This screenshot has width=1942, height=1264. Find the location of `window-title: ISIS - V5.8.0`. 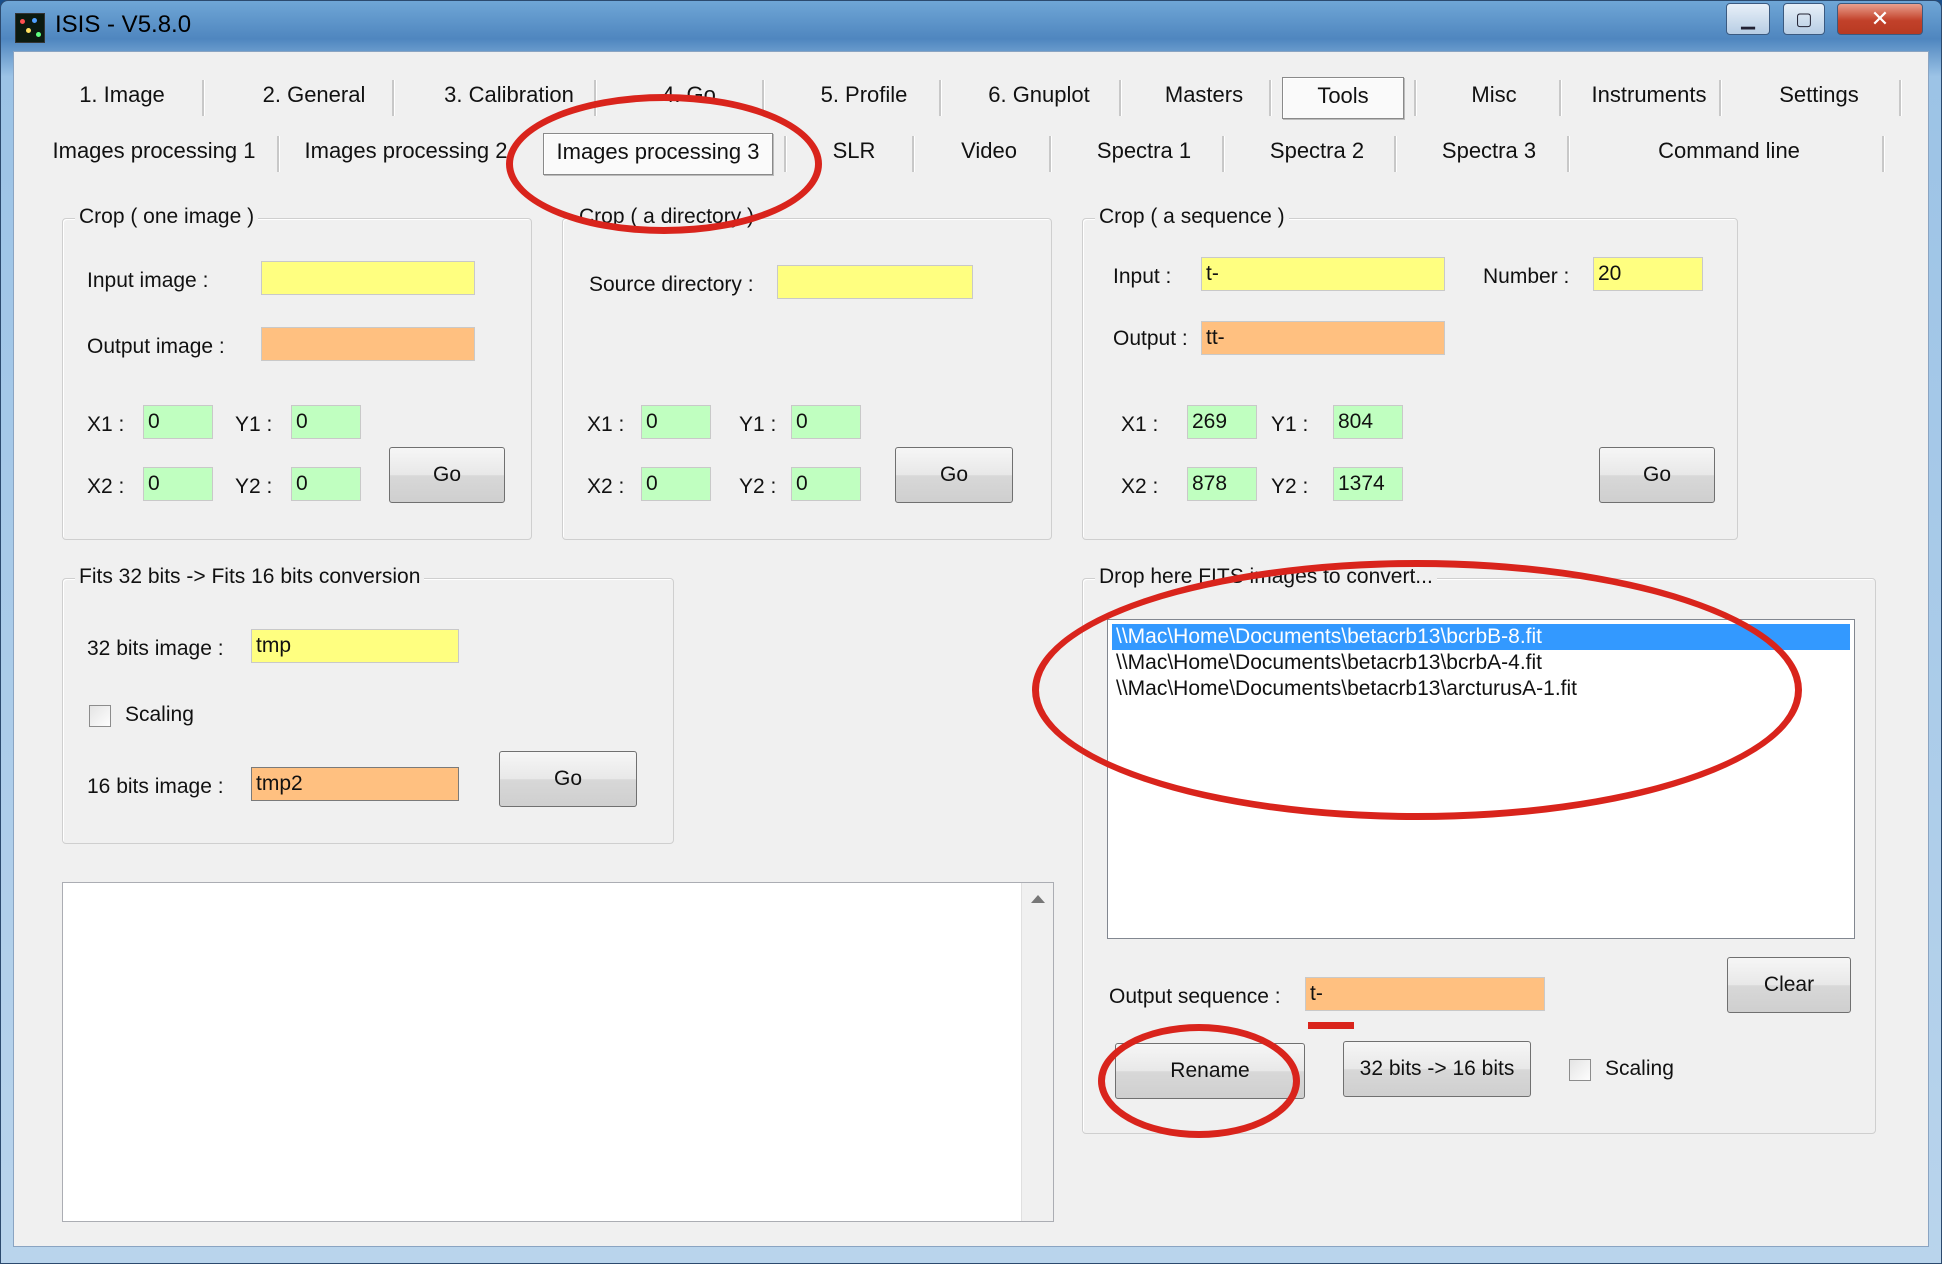

window-title: ISIS - V5.8.0 is located at coordinates (123, 24).